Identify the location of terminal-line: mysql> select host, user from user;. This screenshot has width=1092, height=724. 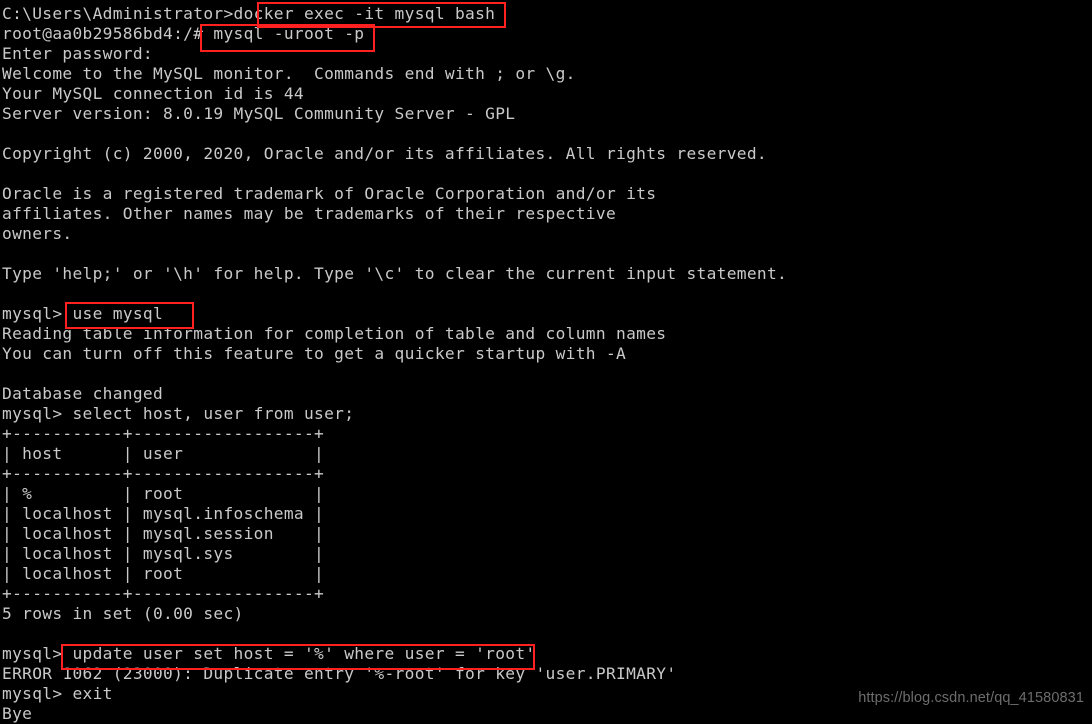
(178, 413).